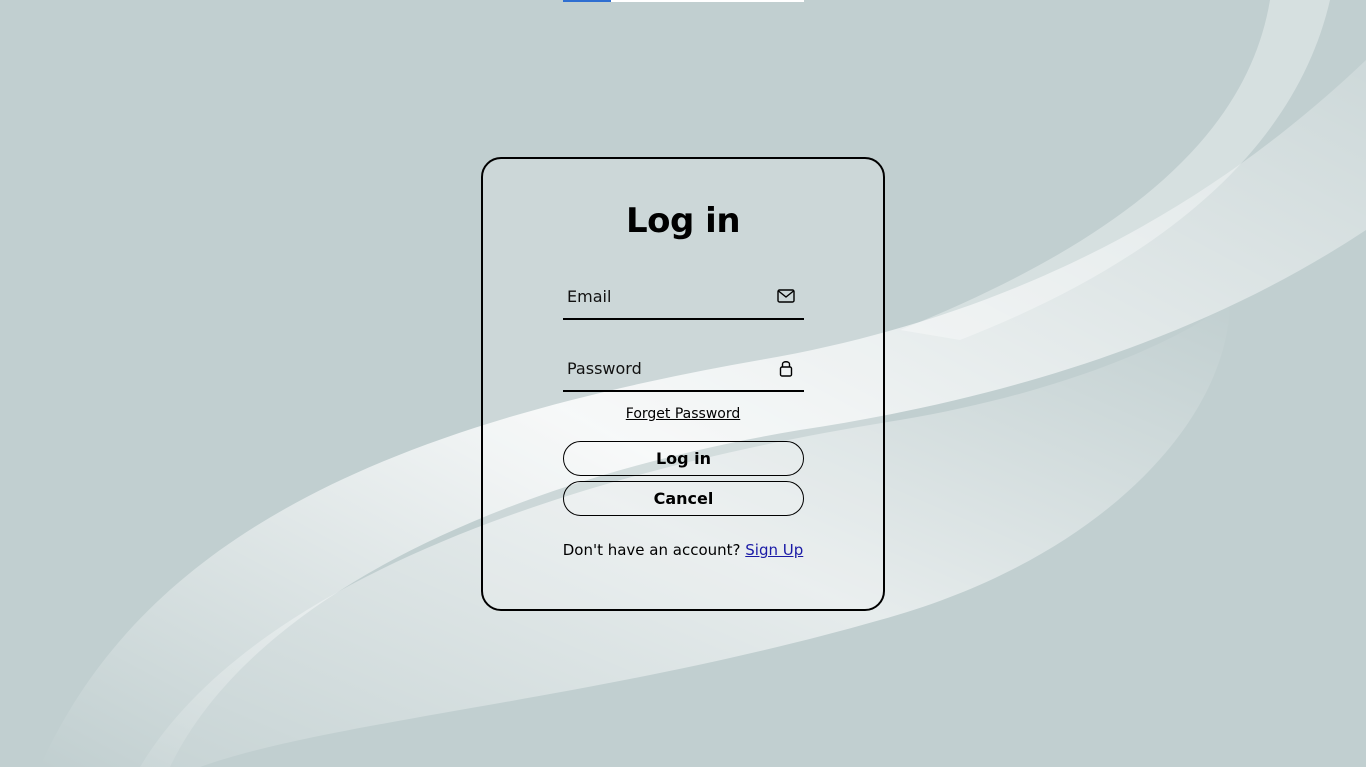 The width and height of the screenshot is (1366, 767). I want to click on login-button: Log in, so click(683, 458).